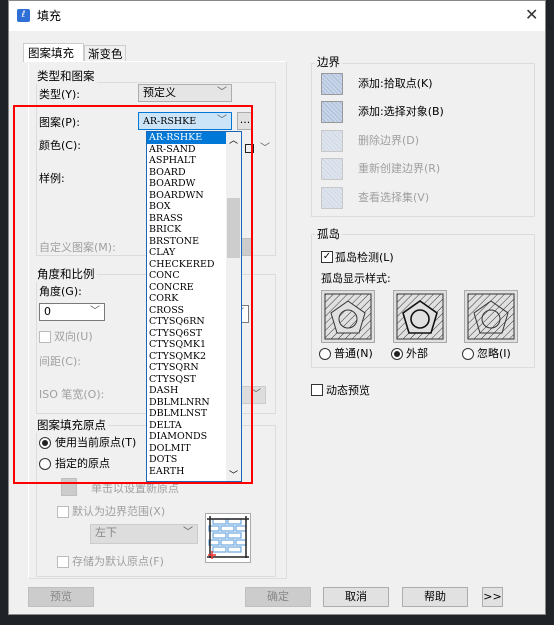 The height and width of the screenshot is (625, 554). I want to click on type-combo: 预定义 ﹀, so click(185, 93).